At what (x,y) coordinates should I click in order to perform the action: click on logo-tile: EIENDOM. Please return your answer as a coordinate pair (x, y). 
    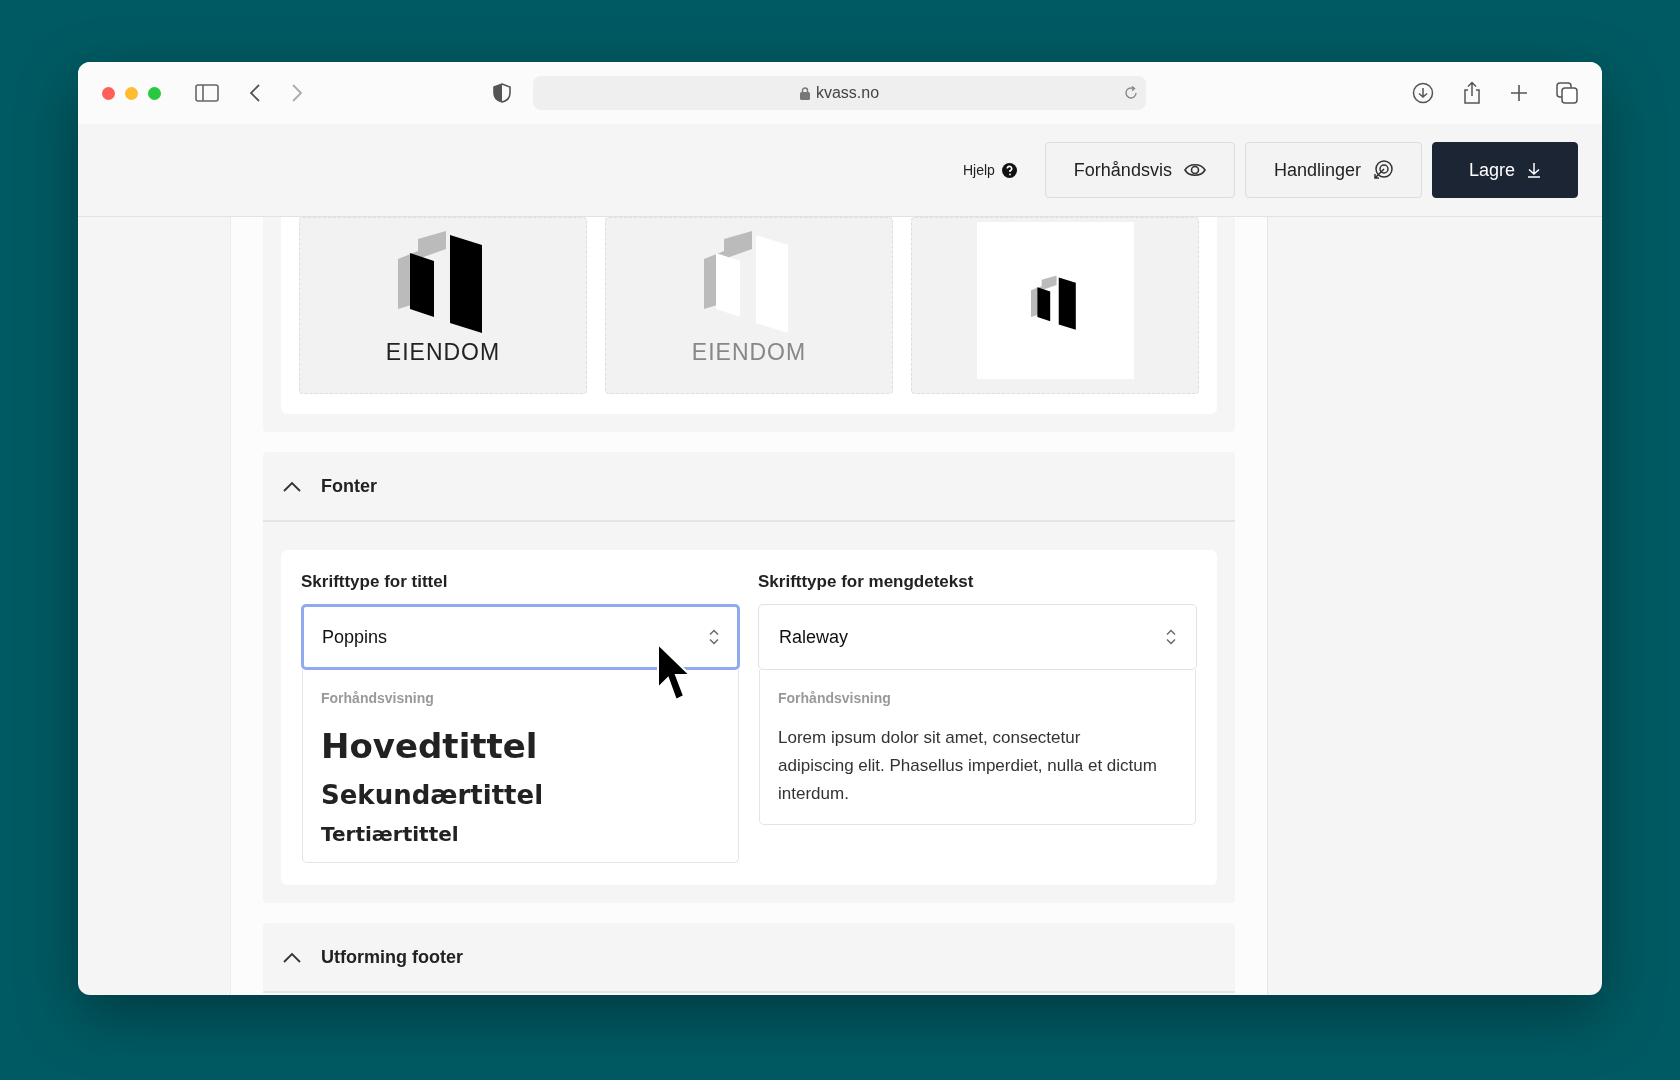
    Looking at the image, I should click on (443, 305).